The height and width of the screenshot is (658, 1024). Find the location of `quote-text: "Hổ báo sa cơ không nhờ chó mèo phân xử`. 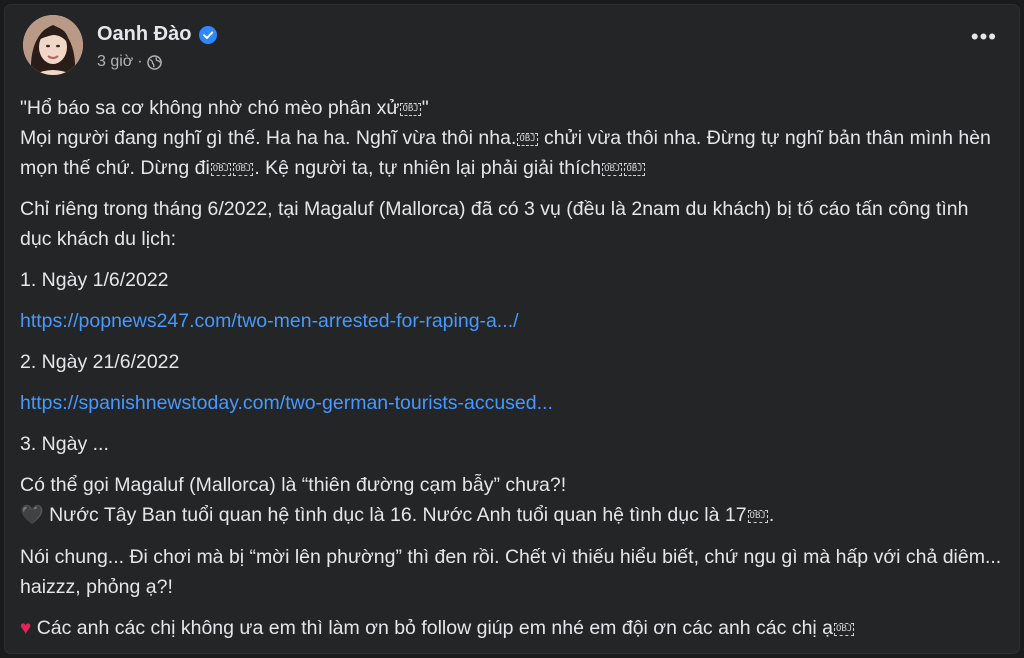

quote-text: "Hổ báo sa cơ không nhờ chó mèo phân xử is located at coordinates (210, 108).